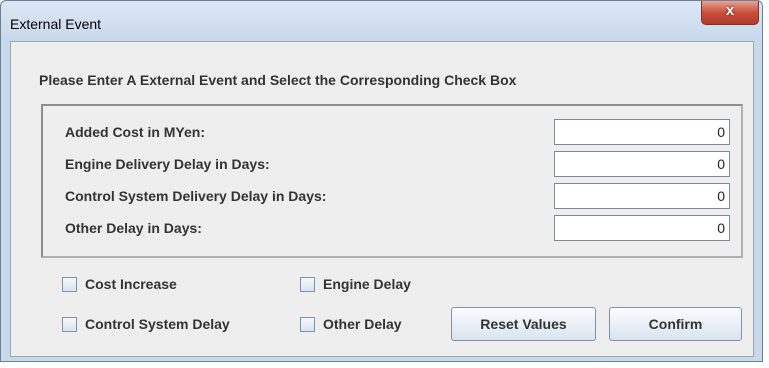  I want to click on title-bar: External Event x, so click(381, 20).